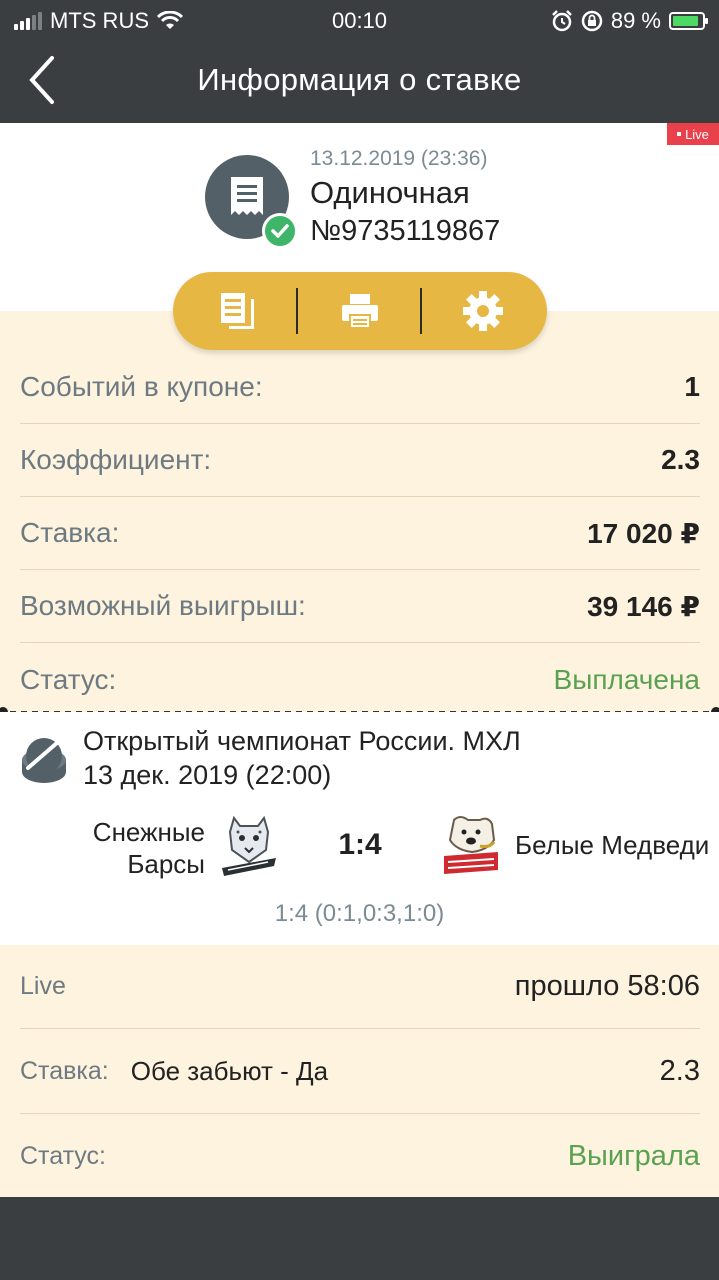 Image resolution: width=719 pixels, height=1280 pixels. Describe the element at coordinates (249, 845) in the screenshot. I see `snow-leopard-logo` at that location.